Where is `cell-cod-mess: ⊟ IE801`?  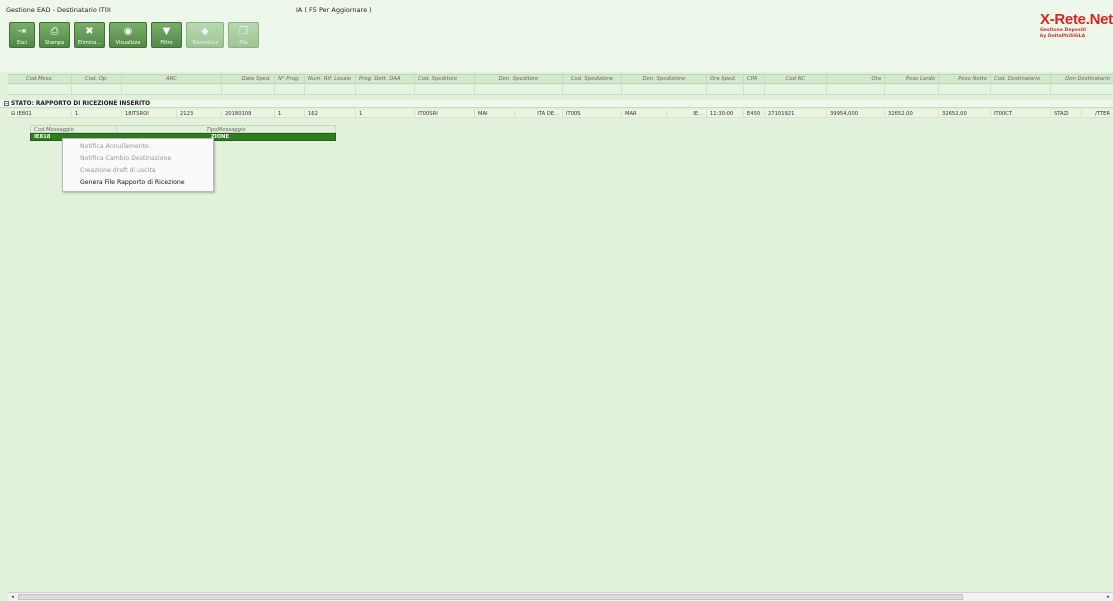 cell-cod-mess: ⊟ IE801 is located at coordinates (40, 113).